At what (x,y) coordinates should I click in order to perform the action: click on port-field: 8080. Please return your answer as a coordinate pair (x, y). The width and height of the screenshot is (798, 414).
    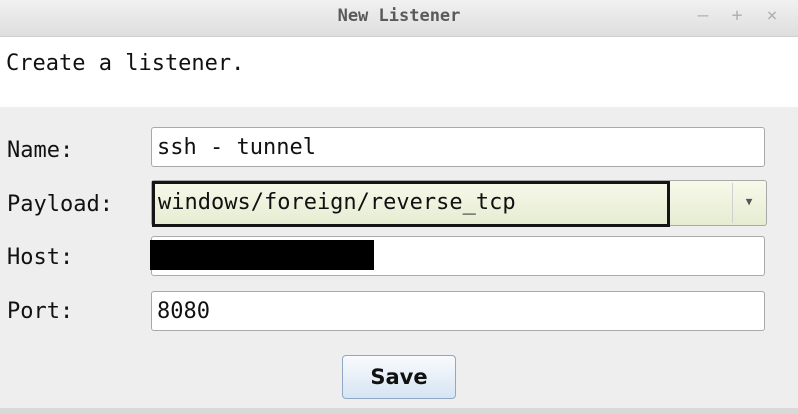
    Looking at the image, I should click on (458, 311).